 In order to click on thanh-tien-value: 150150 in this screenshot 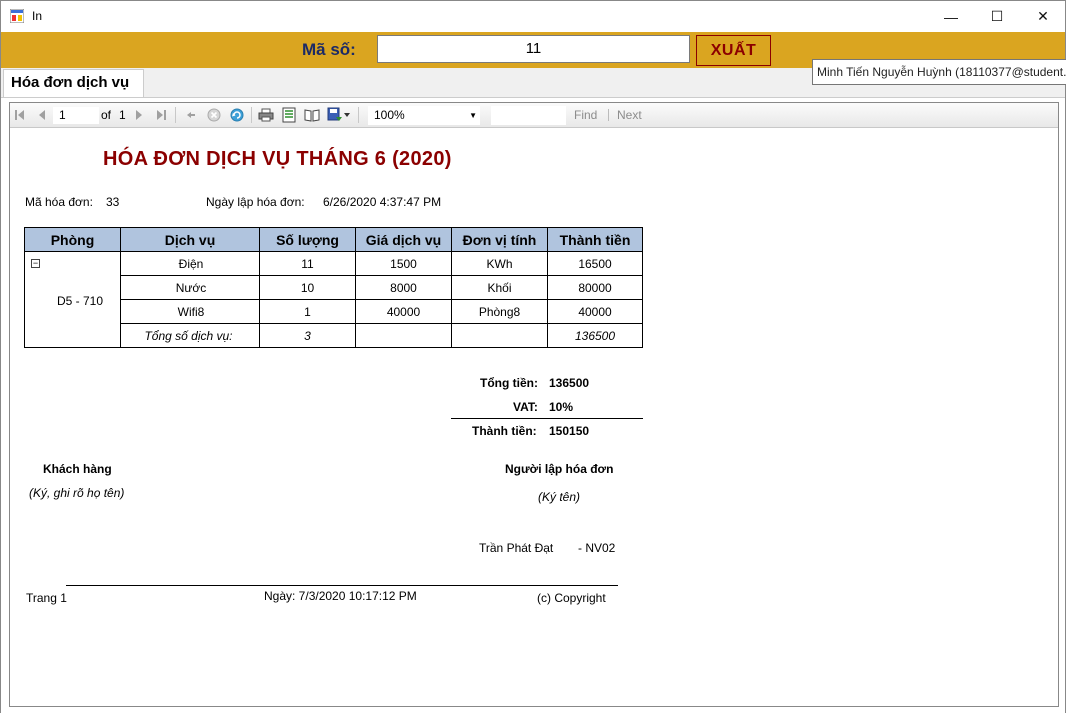, I will do `click(569, 431)`.